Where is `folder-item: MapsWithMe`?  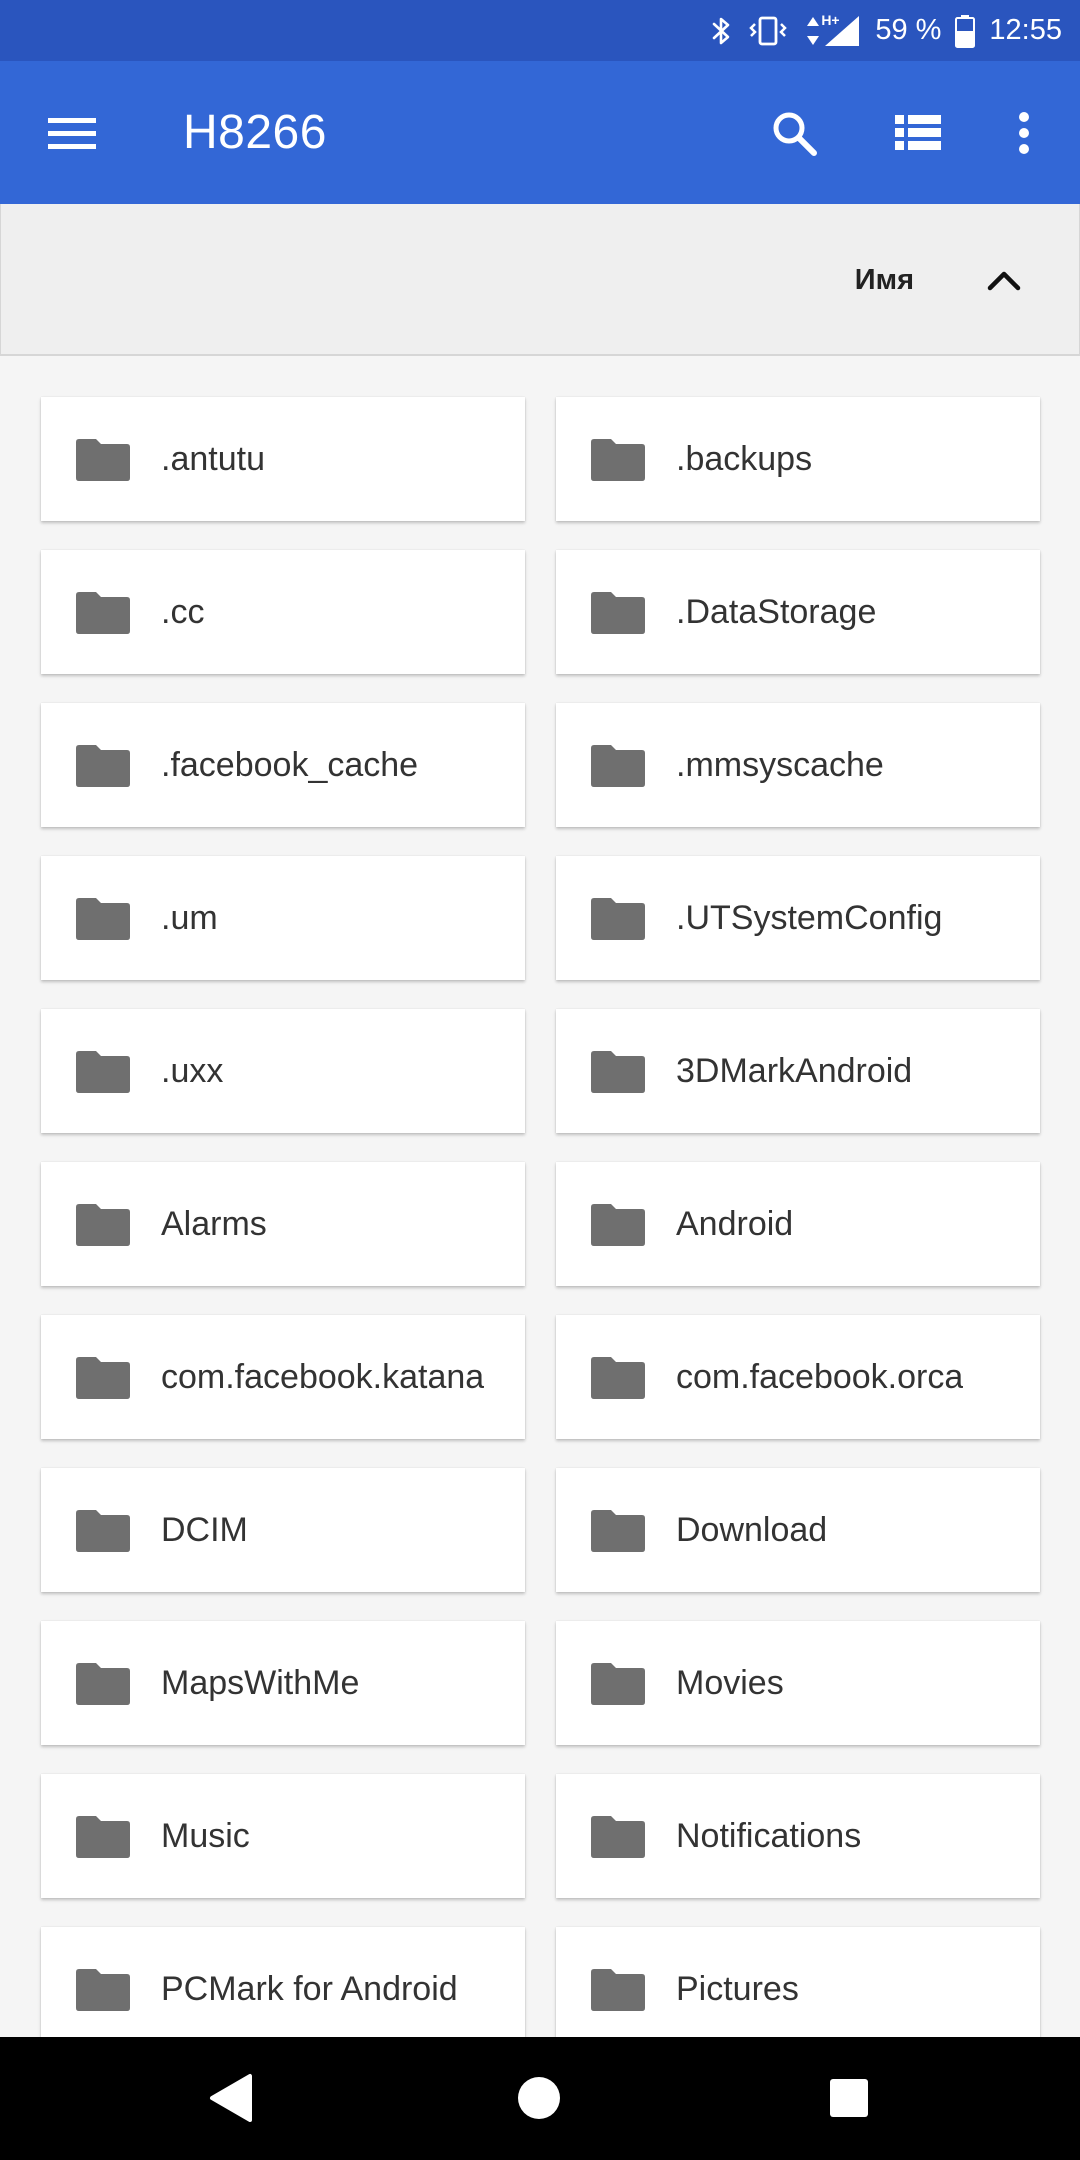 folder-item: MapsWithMe is located at coordinates (283, 1683).